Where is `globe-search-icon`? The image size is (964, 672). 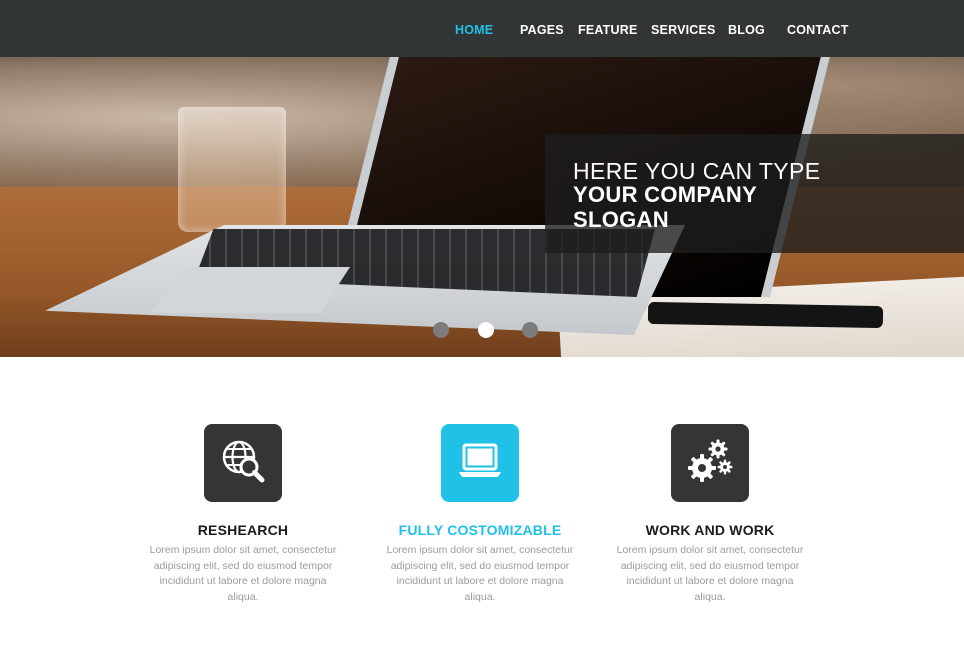
globe-search-icon is located at coordinates (243, 463).